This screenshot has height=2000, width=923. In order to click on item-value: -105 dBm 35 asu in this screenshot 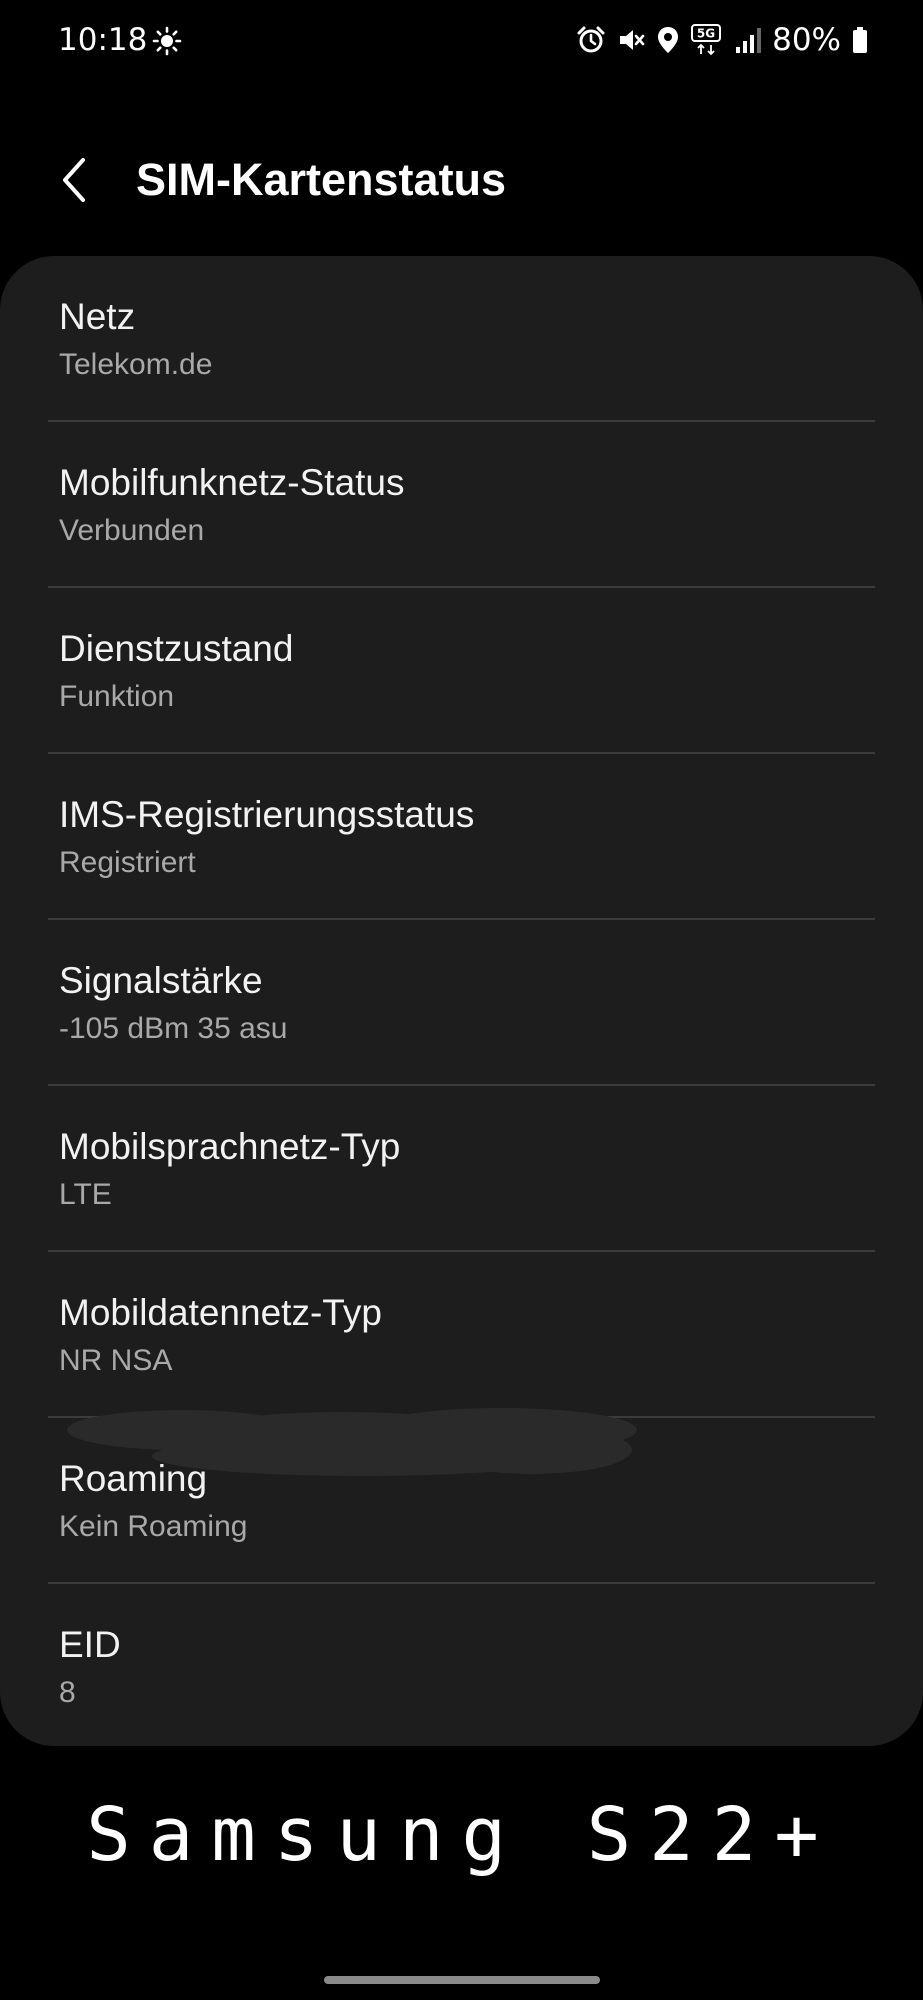, I will do `click(173, 1028)`.